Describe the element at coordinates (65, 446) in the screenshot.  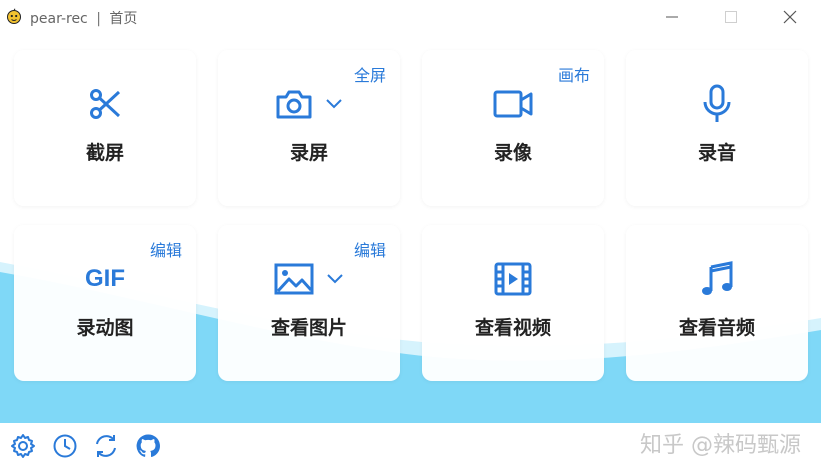
I see `history-icon` at that location.